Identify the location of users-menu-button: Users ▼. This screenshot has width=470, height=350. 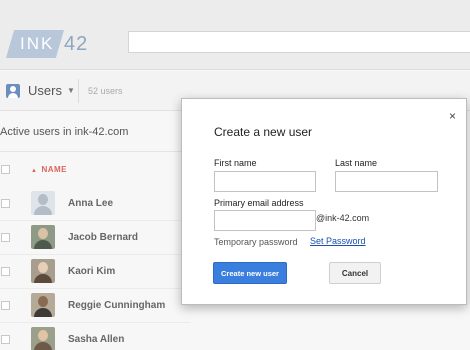
(40, 90).